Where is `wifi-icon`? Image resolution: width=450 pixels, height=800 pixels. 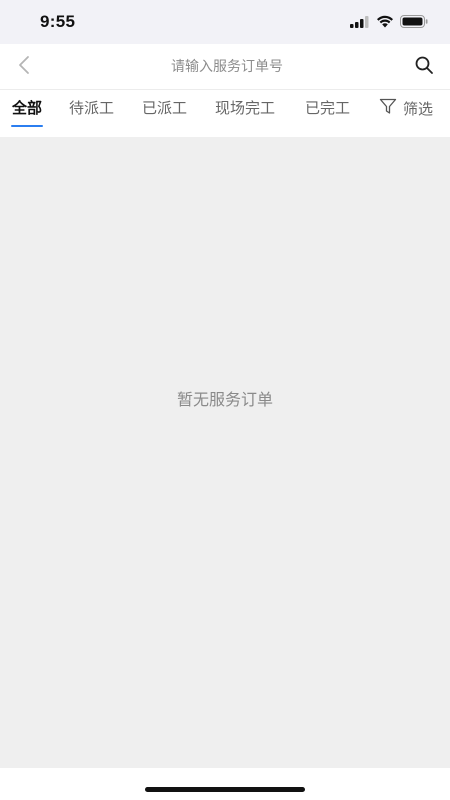 wifi-icon is located at coordinates (385, 22).